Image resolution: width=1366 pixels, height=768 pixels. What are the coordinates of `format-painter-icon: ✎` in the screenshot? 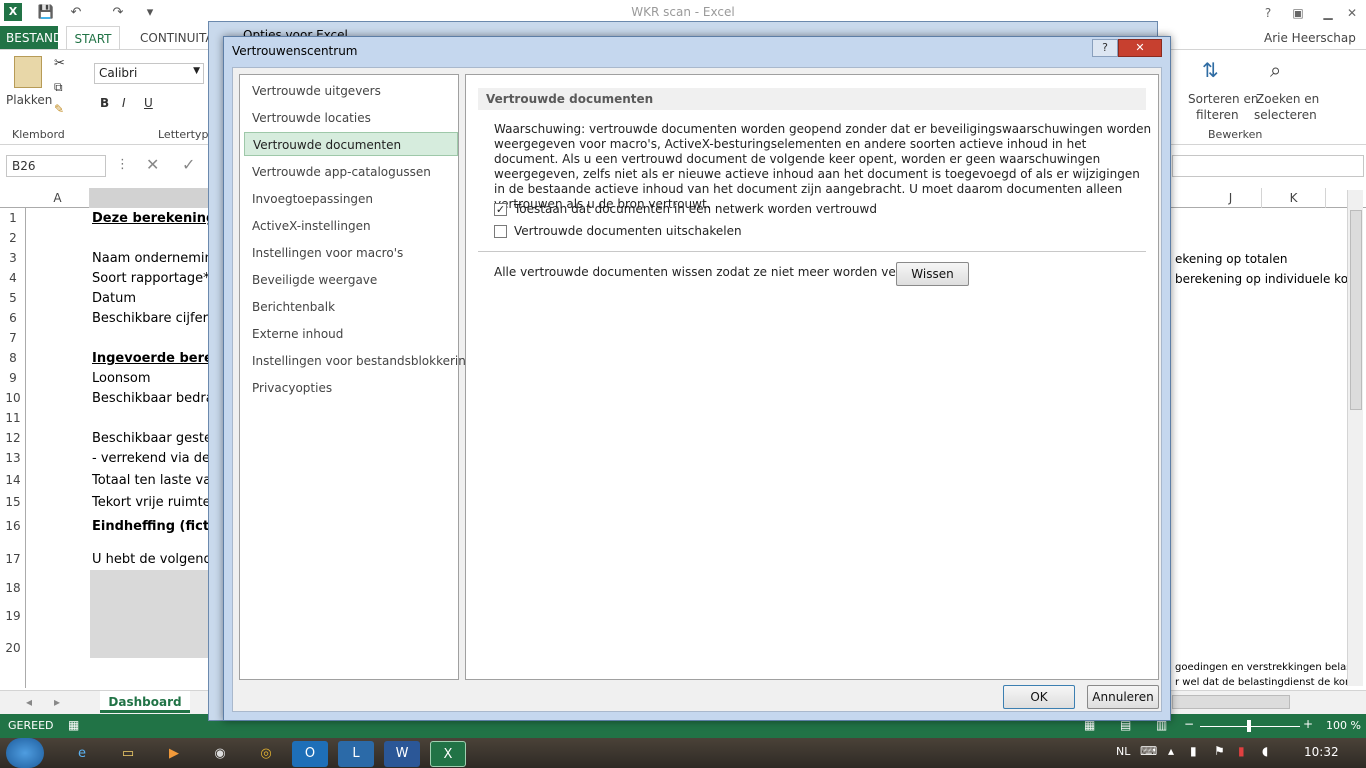 It's located at (59, 109).